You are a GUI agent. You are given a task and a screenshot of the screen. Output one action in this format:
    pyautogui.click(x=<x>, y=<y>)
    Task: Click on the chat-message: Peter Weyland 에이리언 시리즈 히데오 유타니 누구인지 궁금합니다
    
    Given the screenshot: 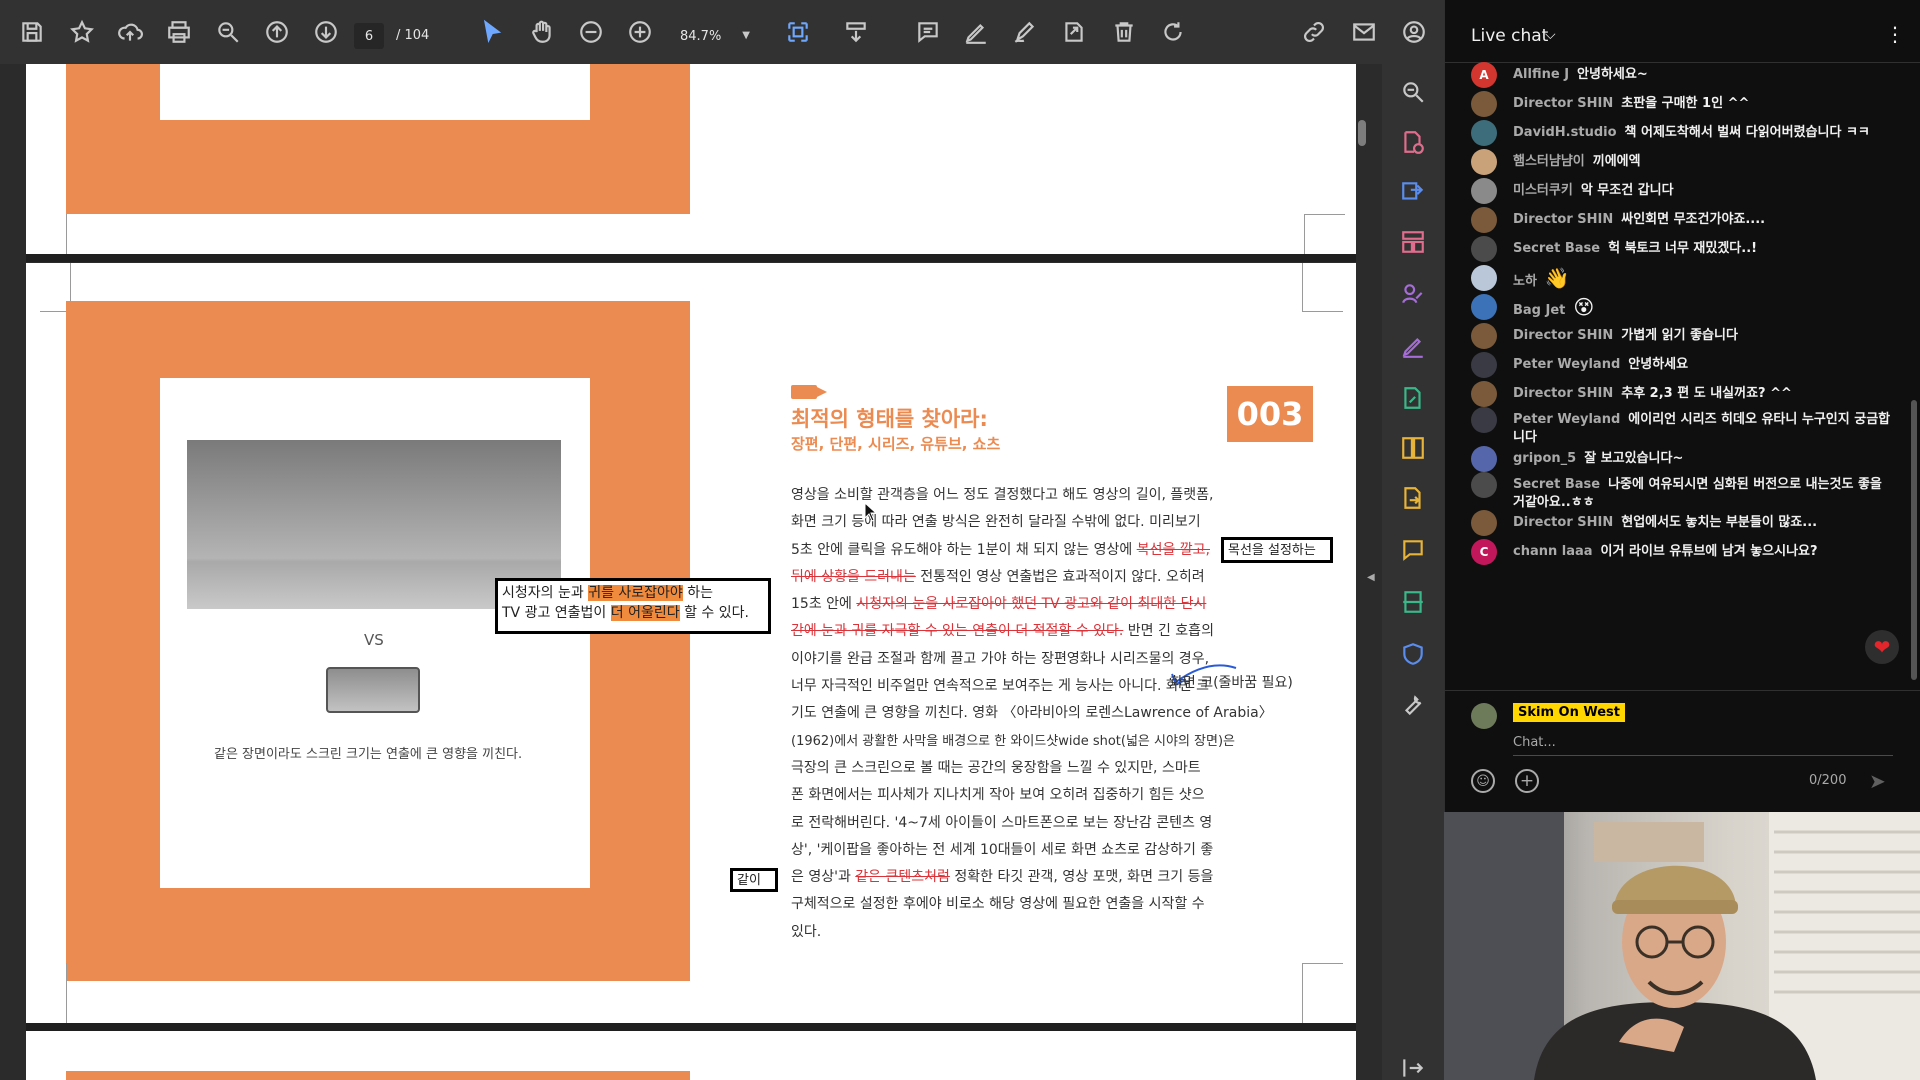 What is the action you would take?
    pyautogui.click(x=1681, y=427)
    